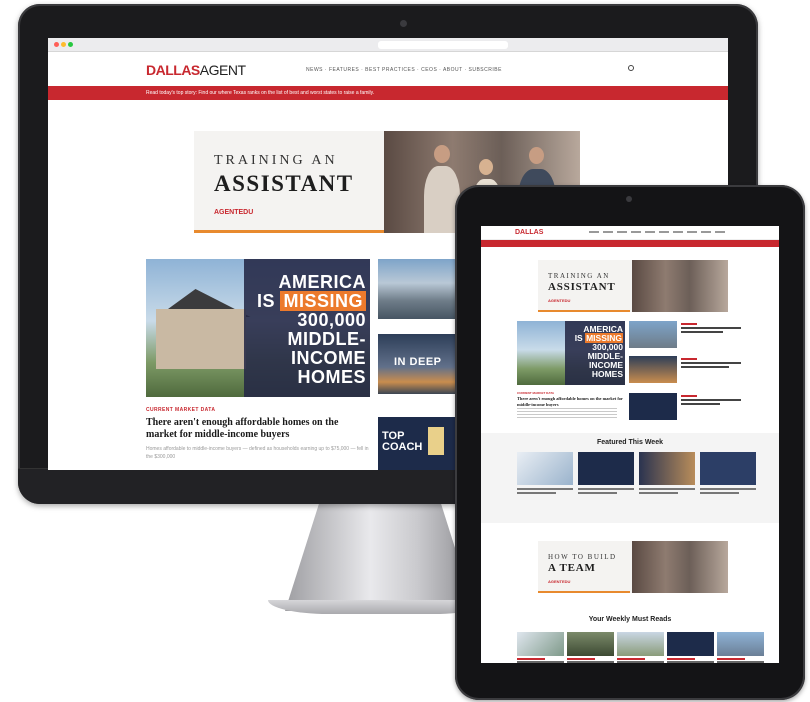 This screenshot has height=702, width=810. What do you see at coordinates (284, 183) in the screenshot?
I see `promo-line2: ASSISTANT` at bounding box center [284, 183].